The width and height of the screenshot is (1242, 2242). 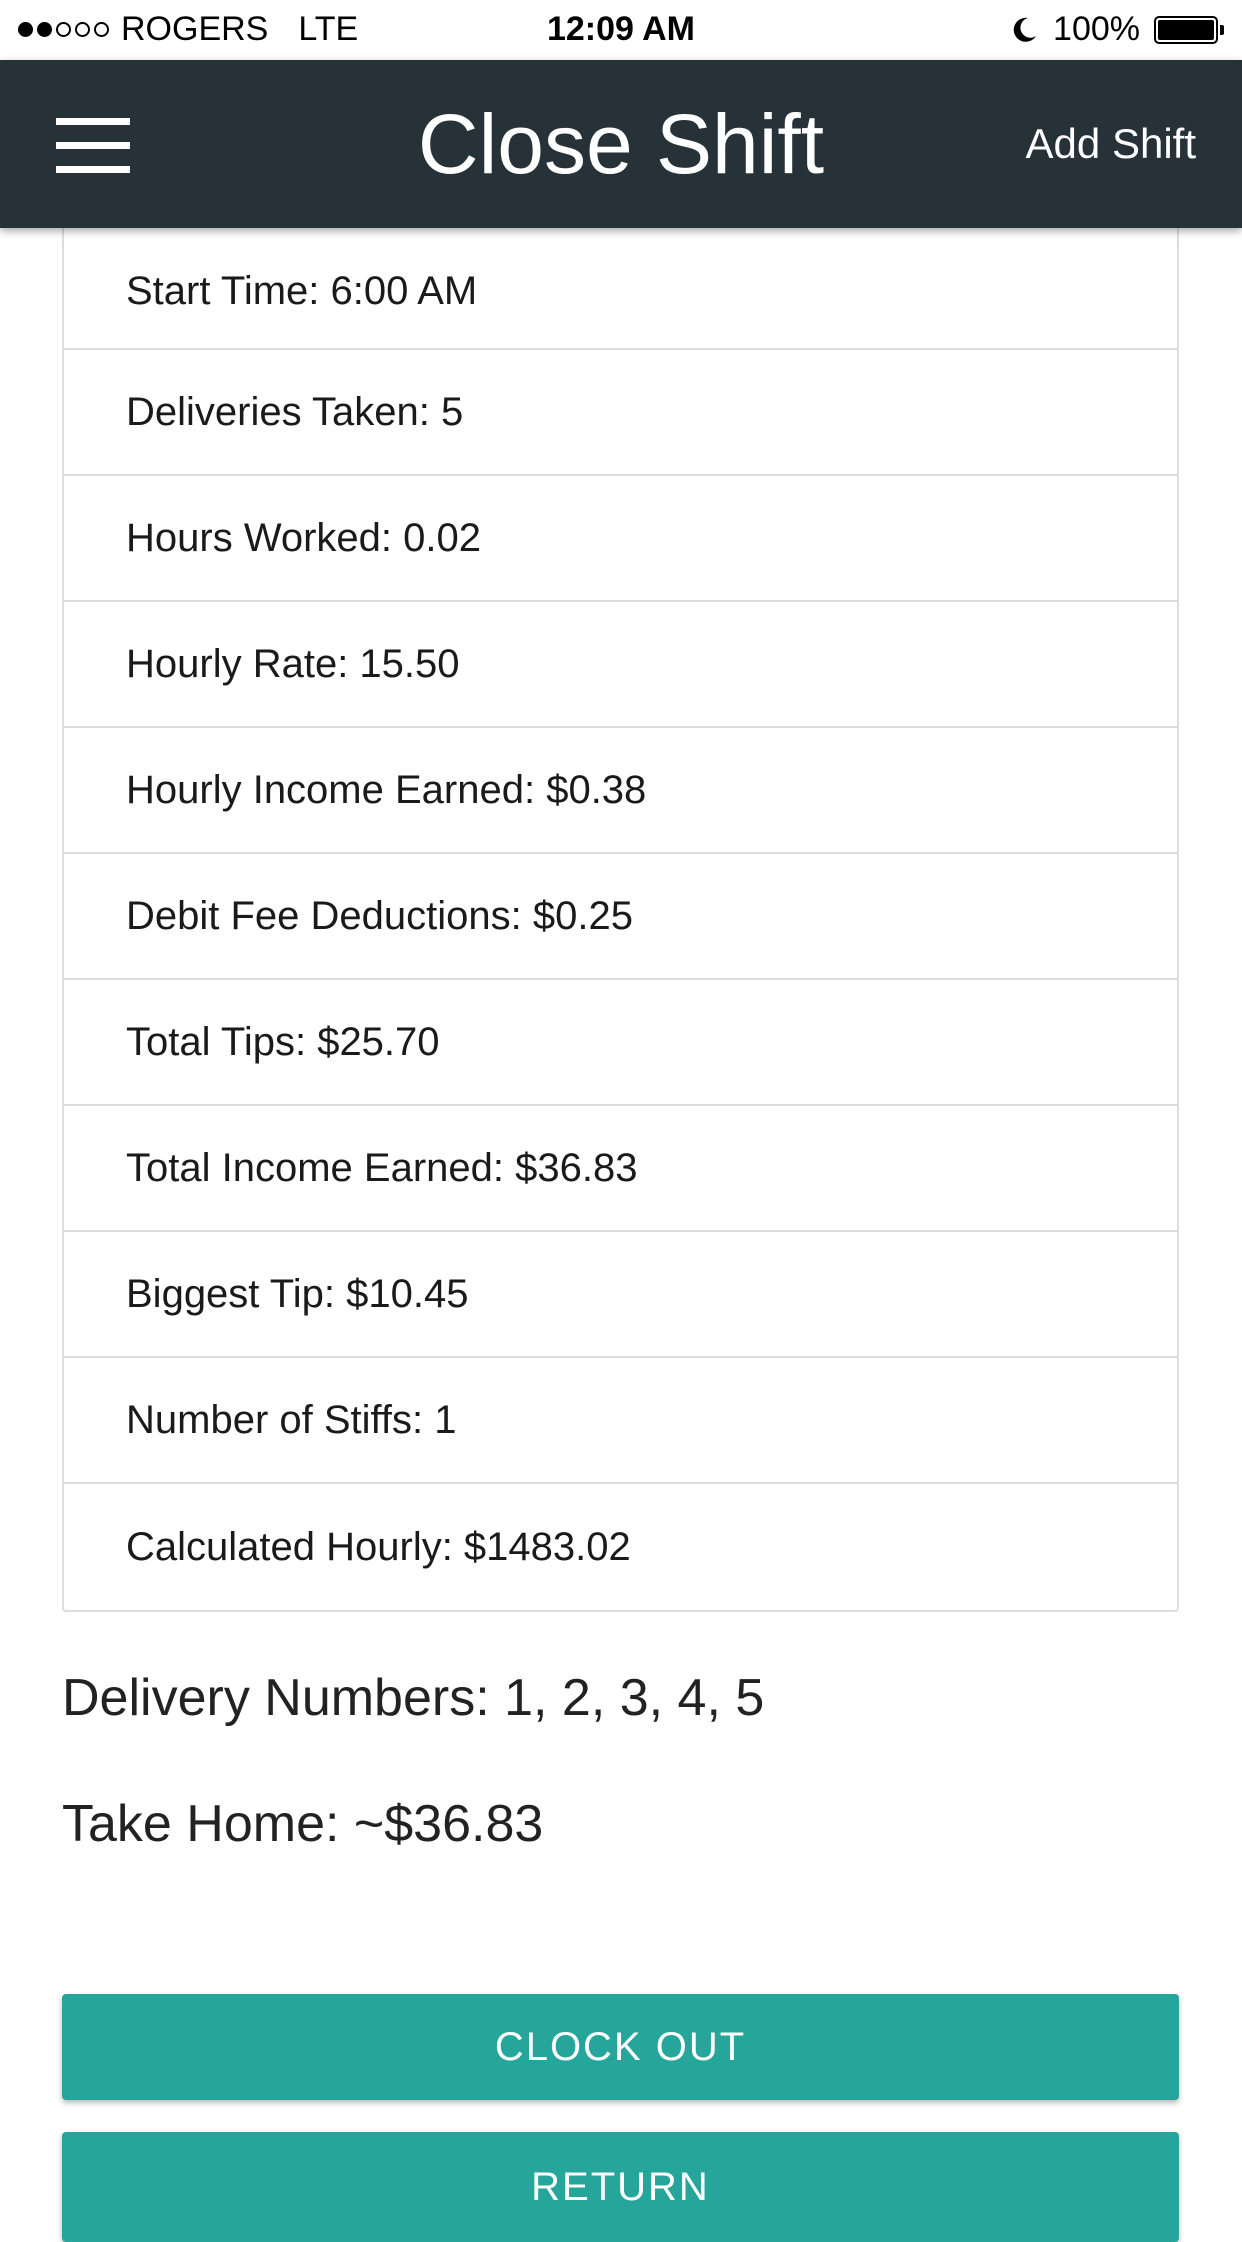 I want to click on app-header: Close Shift Add Shift, so click(x=621, y=144).